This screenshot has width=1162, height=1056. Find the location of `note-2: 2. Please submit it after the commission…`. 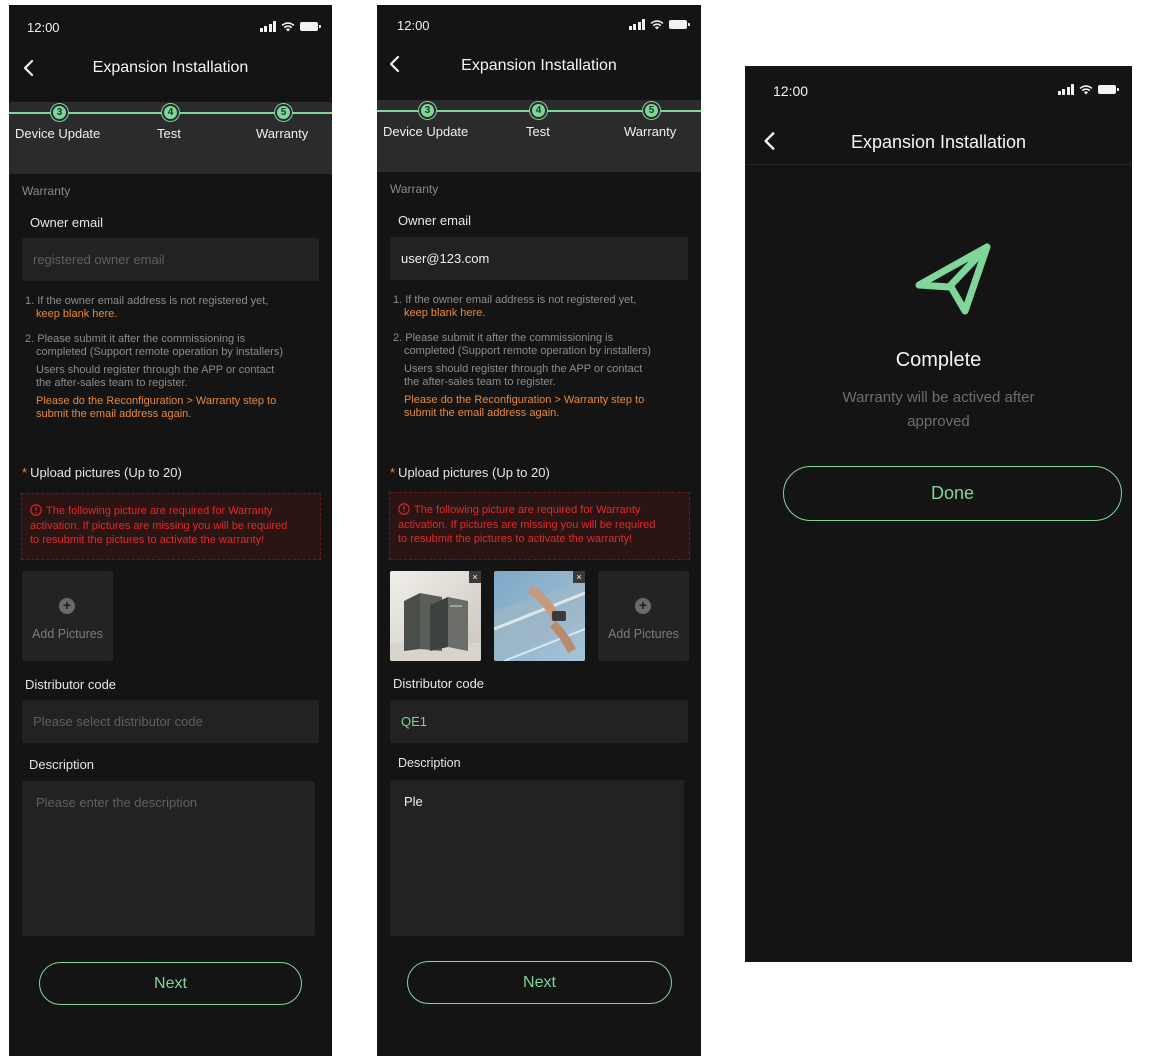

note-2: 2. Please submit it after the commission… is located at coordinates (503, 338).